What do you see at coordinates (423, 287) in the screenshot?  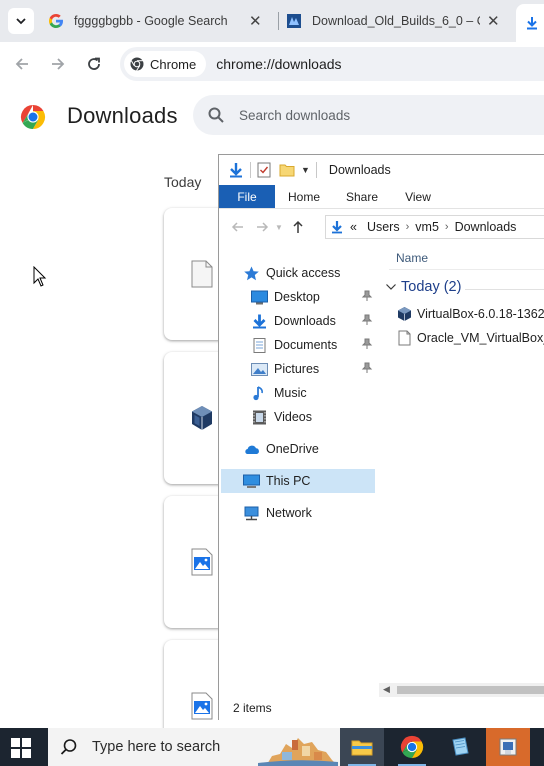 I see `group-header: Today (2)` at bounding box center [423, 287].